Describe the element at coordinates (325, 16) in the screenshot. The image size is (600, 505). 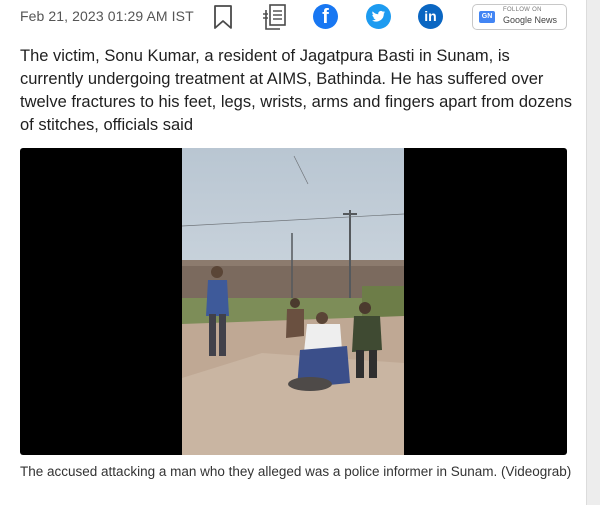
I see `facebook-icon: f` at that location.